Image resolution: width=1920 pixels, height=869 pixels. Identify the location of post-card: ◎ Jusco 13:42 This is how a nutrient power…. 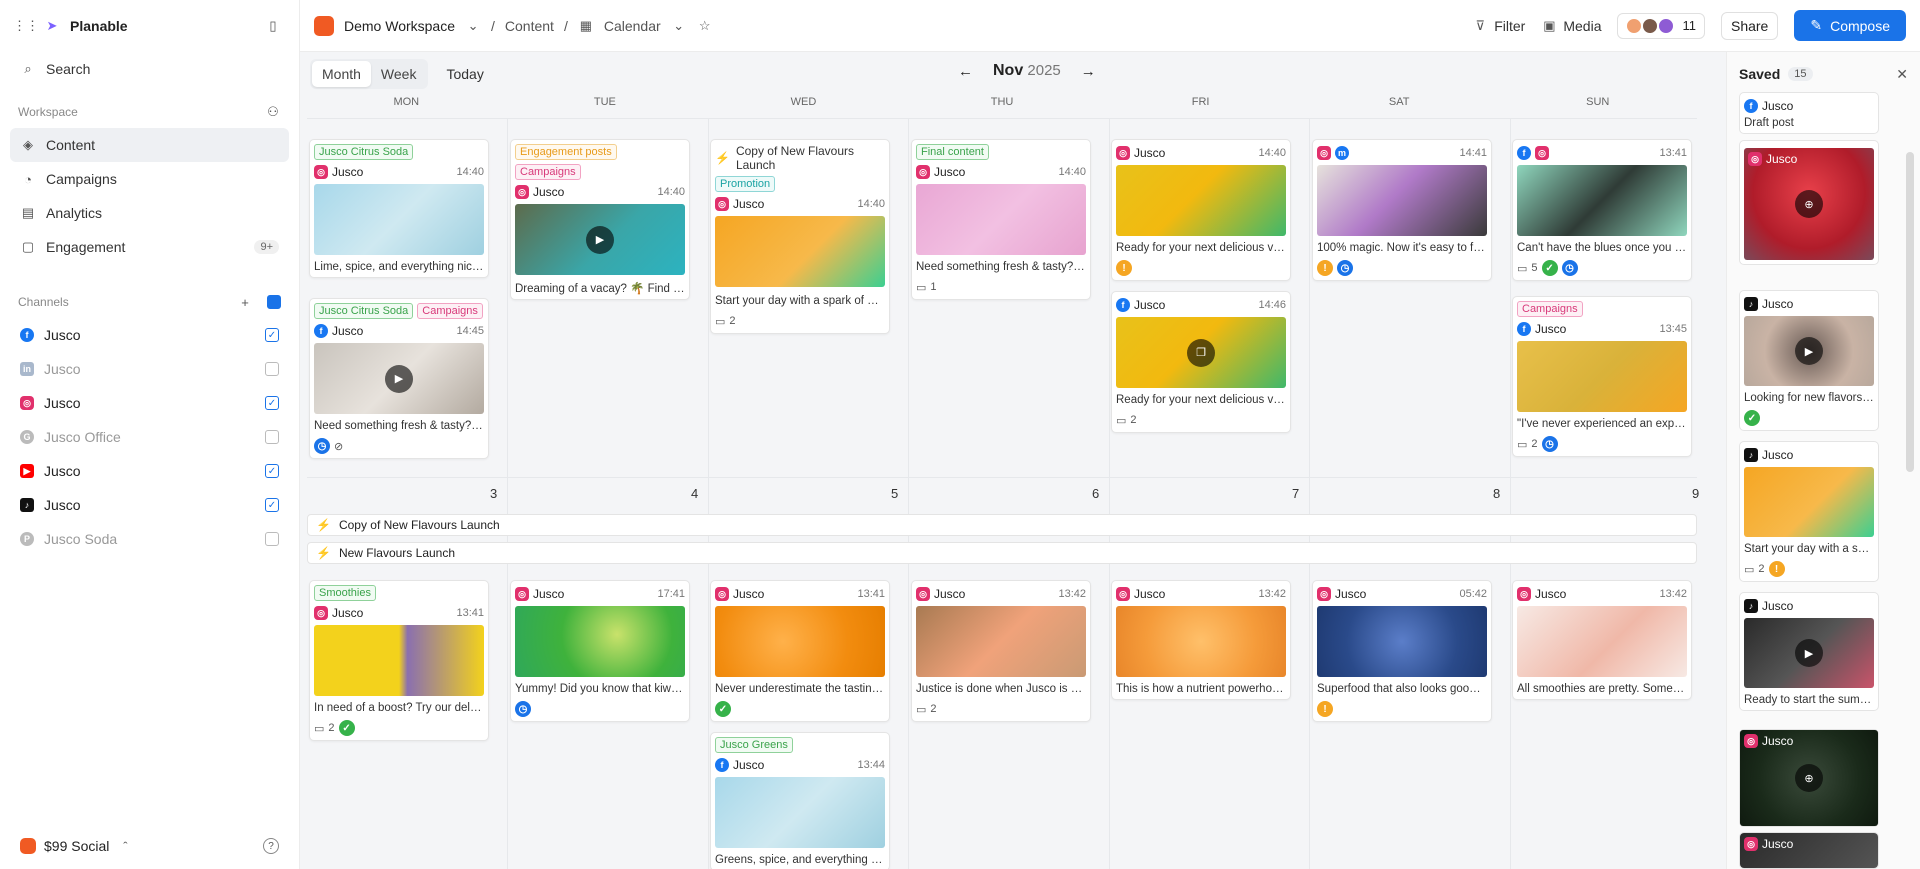
(1201, 640).